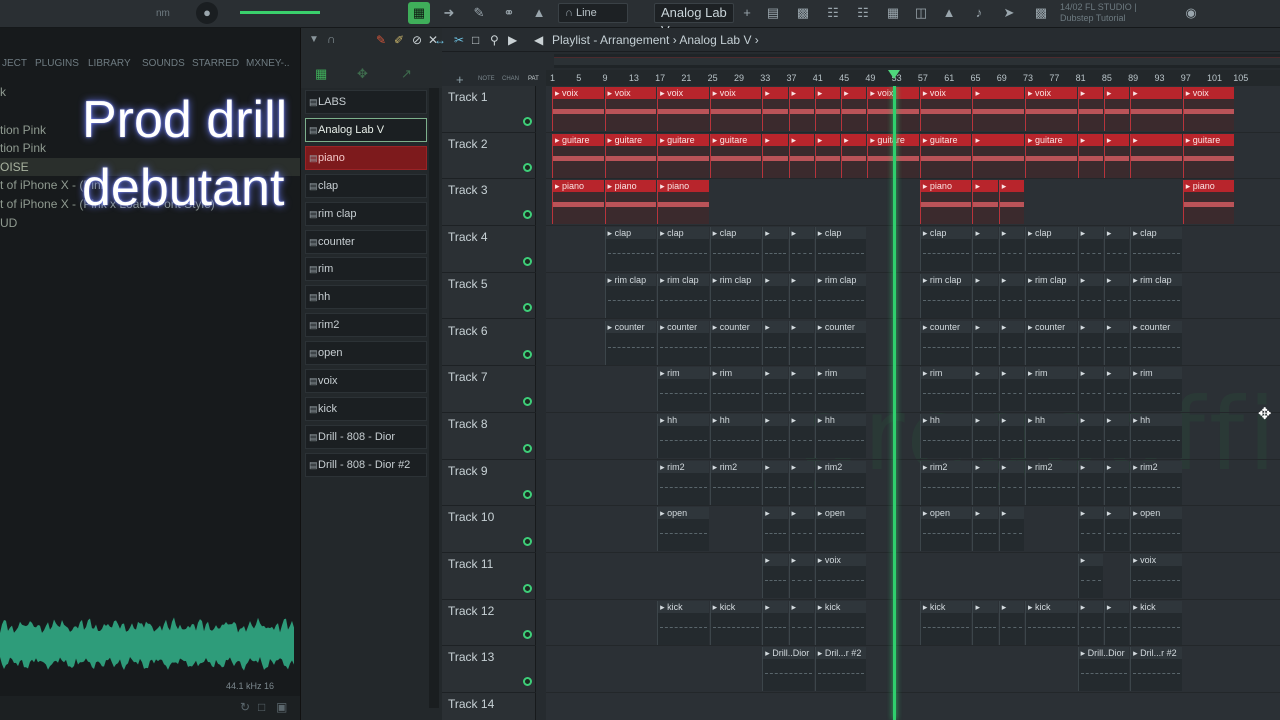 The width and height of the screenshot is (1280, 720). Describe the element at coordinates (979, 13) in the screenshot. I see `tempo-icon: ♪` at that location.